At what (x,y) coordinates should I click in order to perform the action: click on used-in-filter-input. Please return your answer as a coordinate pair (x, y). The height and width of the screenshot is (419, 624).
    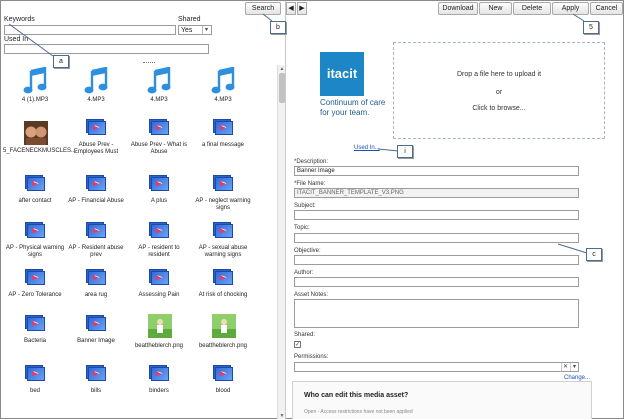
    Looking at the image, I should click on (106, 49).